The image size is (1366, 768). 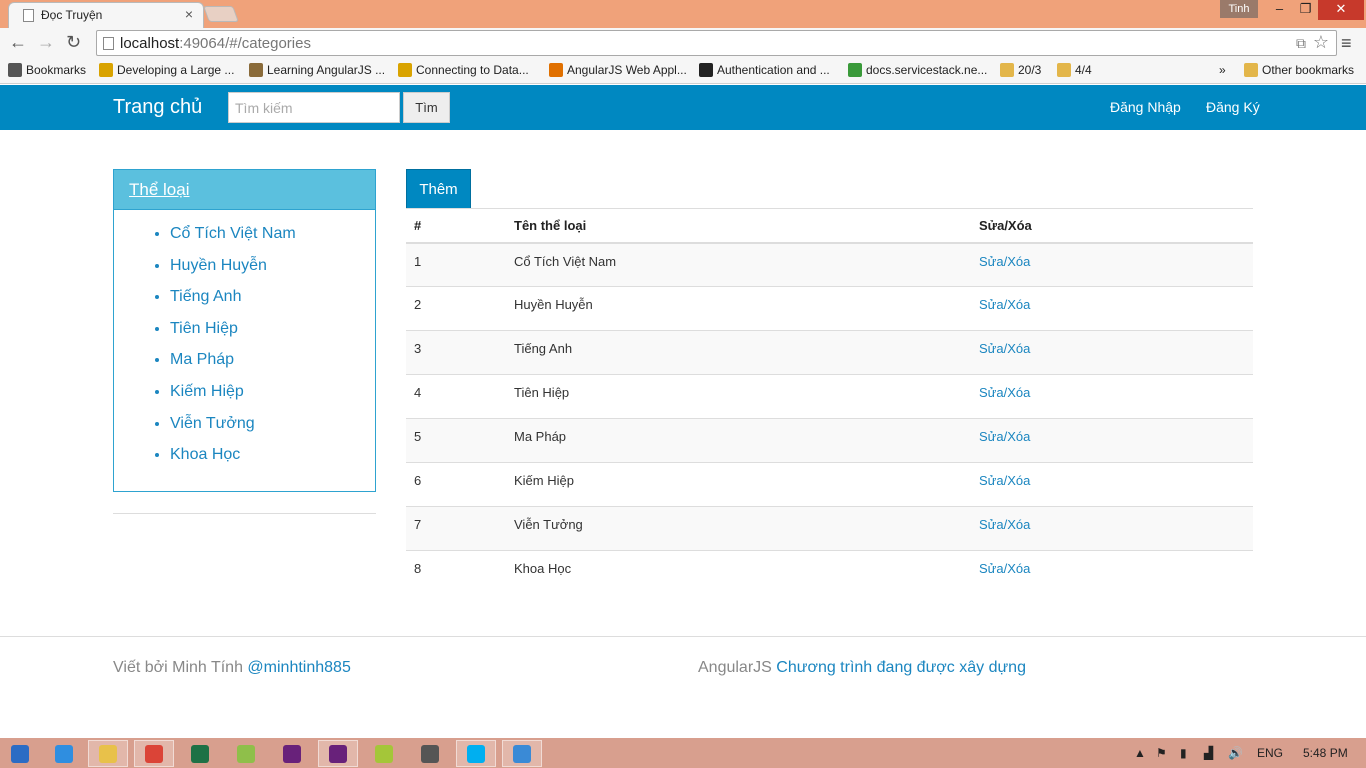 What do you see at coordinates (1299, 70) in the screenshot?
I see `other-bookmarks: Other bookmarks` at bounding box center [1299, 70].